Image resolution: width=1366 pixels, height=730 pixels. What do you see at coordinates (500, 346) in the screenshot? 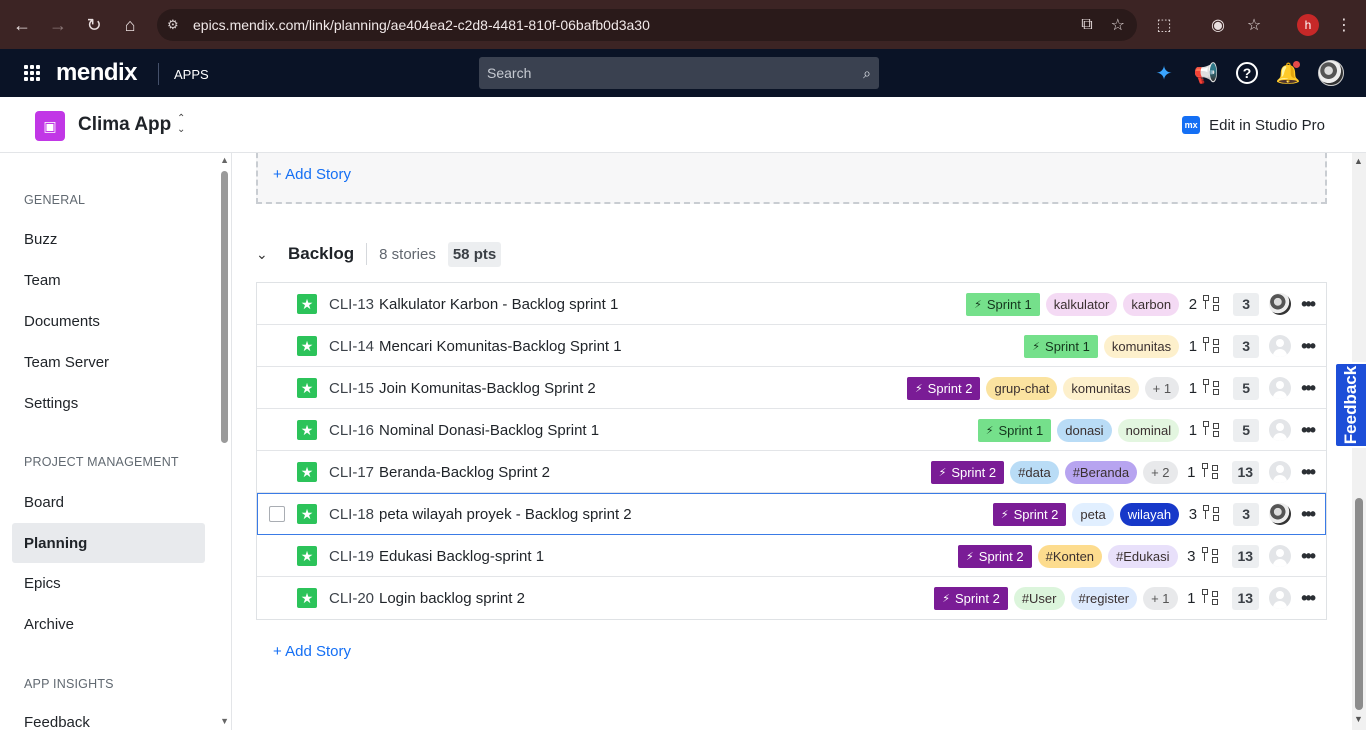
I see `story-title: Mencari Komunitas-Backlog Sprint 1` at bounding box center [500, 346].